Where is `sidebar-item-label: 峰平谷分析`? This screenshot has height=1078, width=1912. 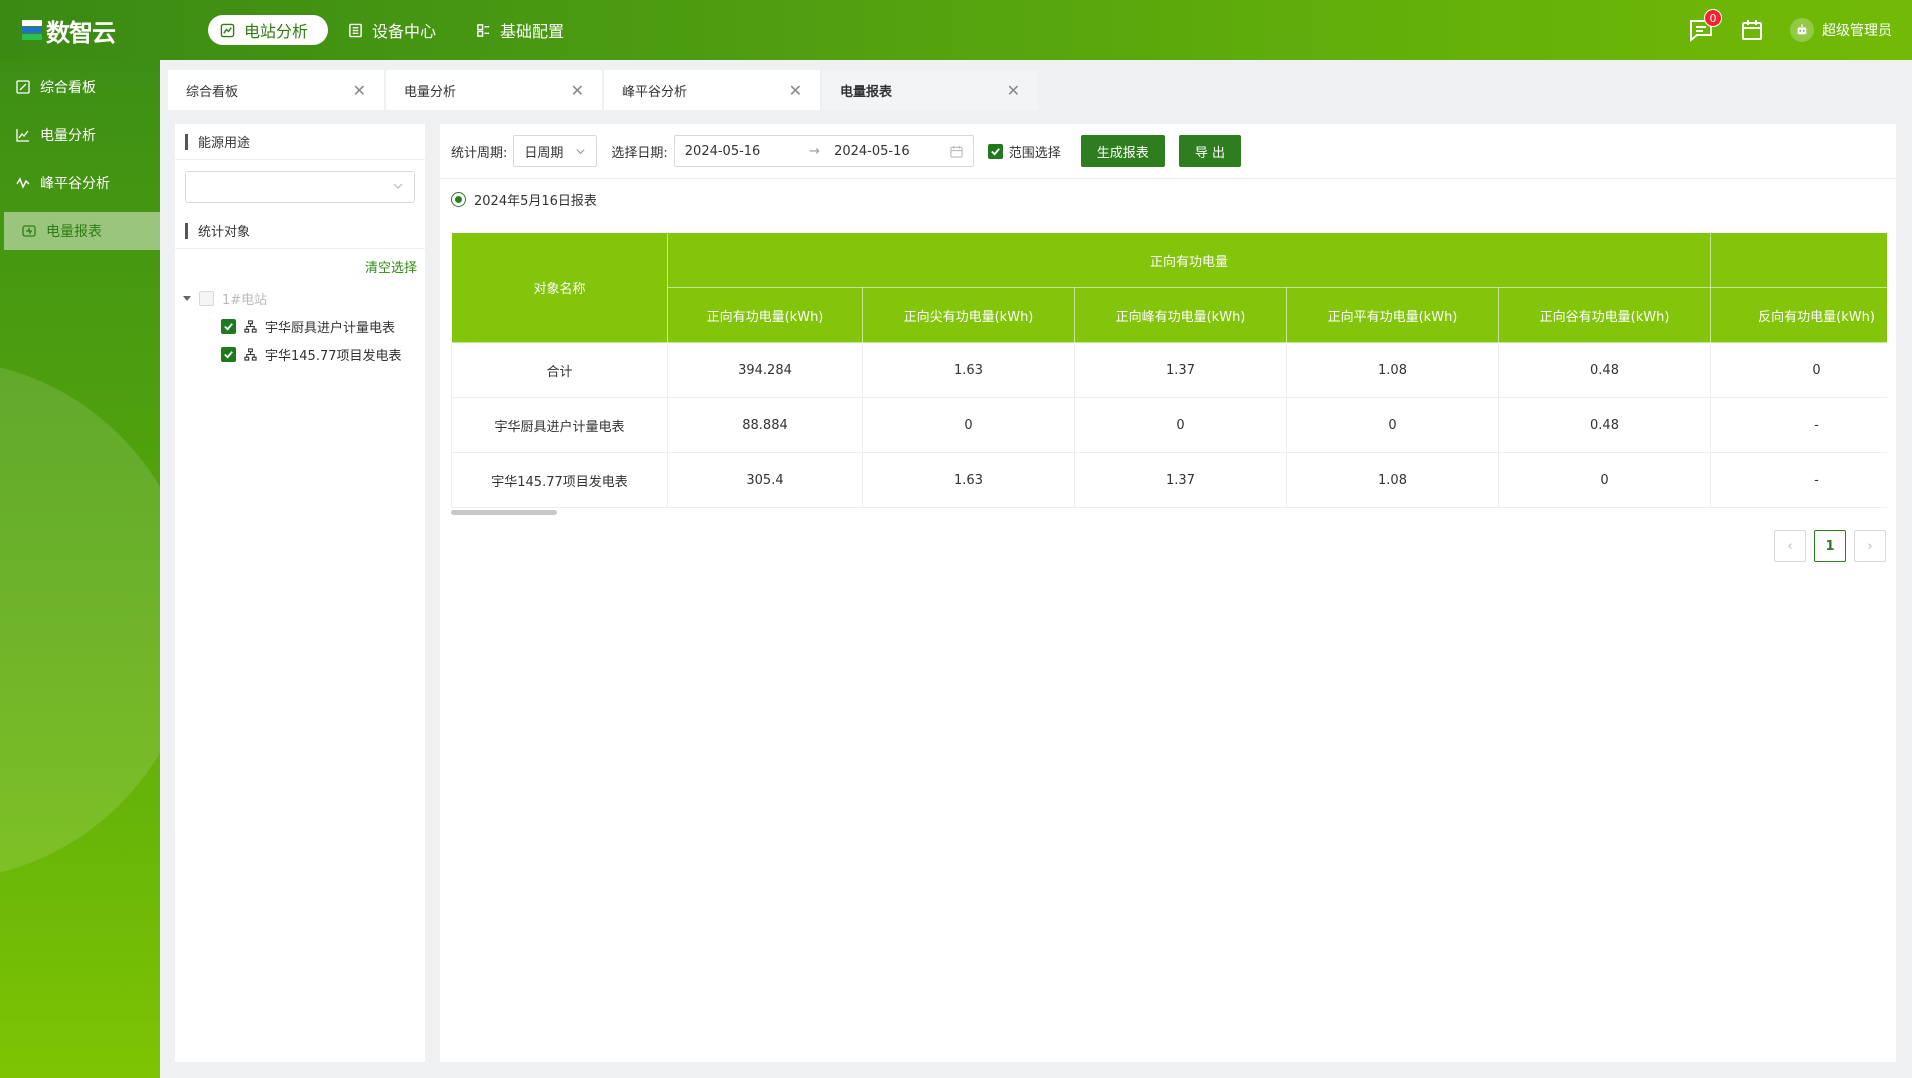
sidebar-item-label: 峰平谷分析 is located at coordinates (75, 184).